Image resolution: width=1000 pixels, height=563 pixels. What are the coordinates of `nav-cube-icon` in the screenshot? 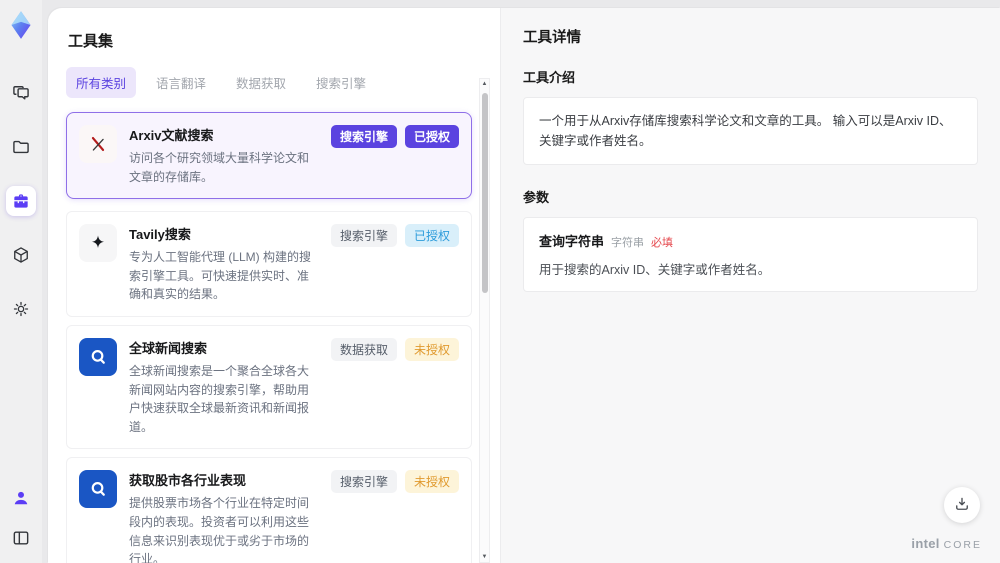 It's located at (21, 255).